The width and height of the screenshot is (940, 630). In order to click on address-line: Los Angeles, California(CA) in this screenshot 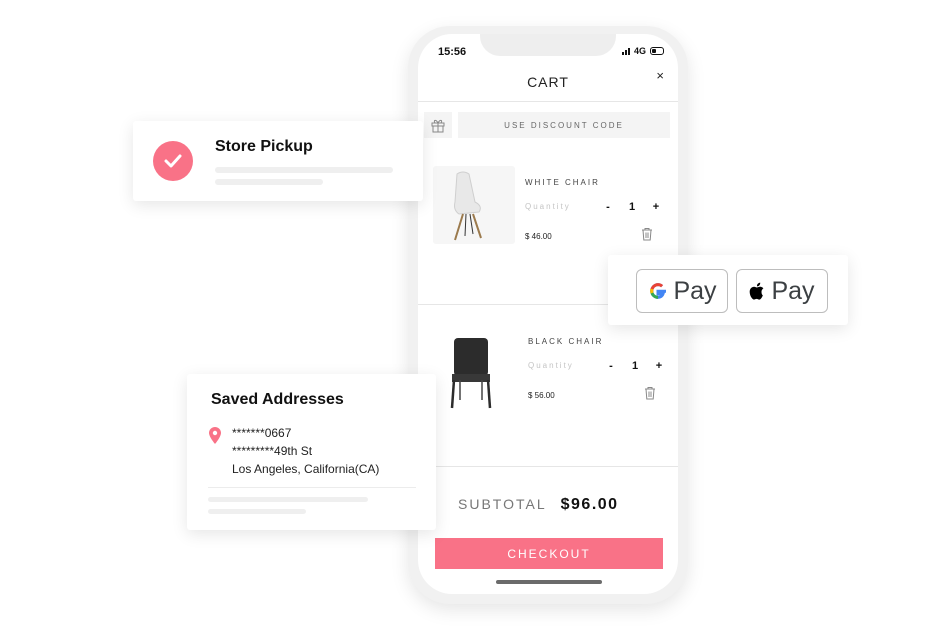, I will do `click(306, 469)`.